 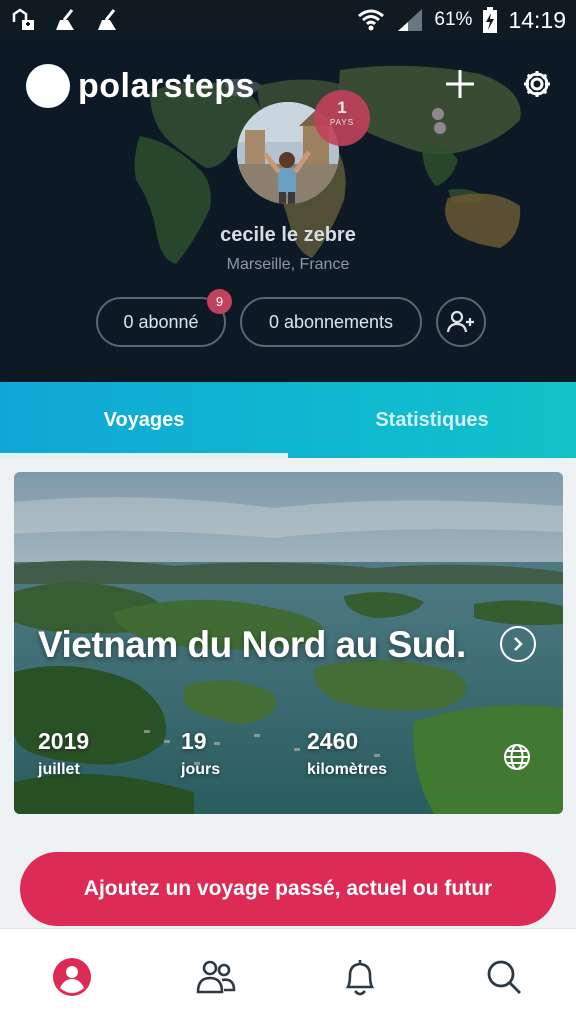 I want to click on trip-title: Vietnam du Nord au Sud., so click(x=252, y=644).